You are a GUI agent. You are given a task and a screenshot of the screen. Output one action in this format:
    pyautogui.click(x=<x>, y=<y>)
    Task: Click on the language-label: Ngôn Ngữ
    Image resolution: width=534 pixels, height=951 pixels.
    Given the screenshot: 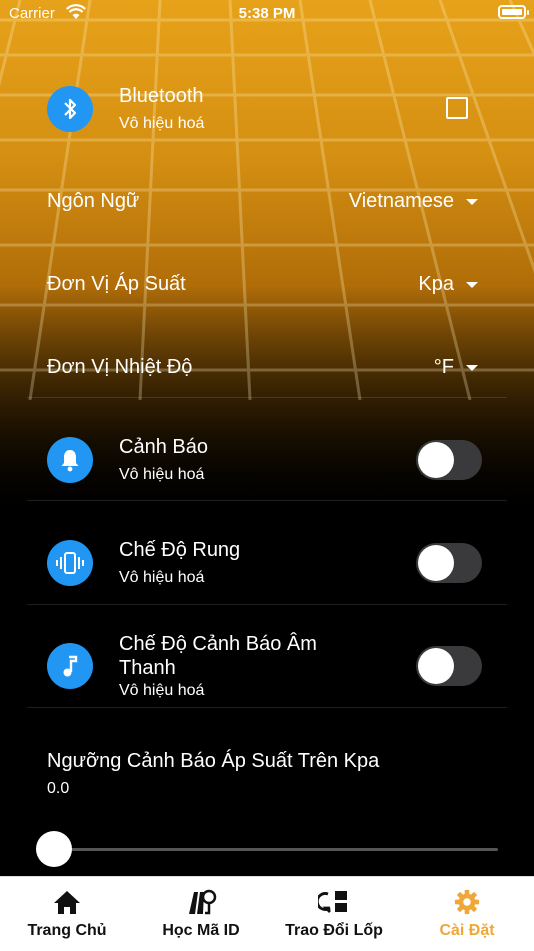 What is the action you would take?
    pyautogui.click(x=93, y=201)
    